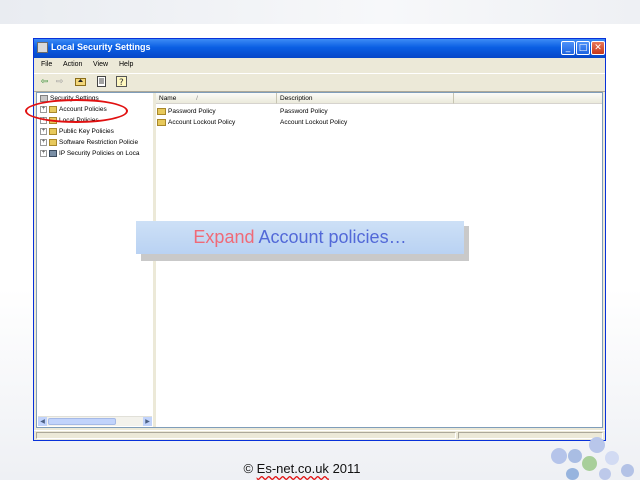  What do you see at coordinates (598, 48) in the screenshot?
I see `close-button: ✕` at bounding box center [598, 48].